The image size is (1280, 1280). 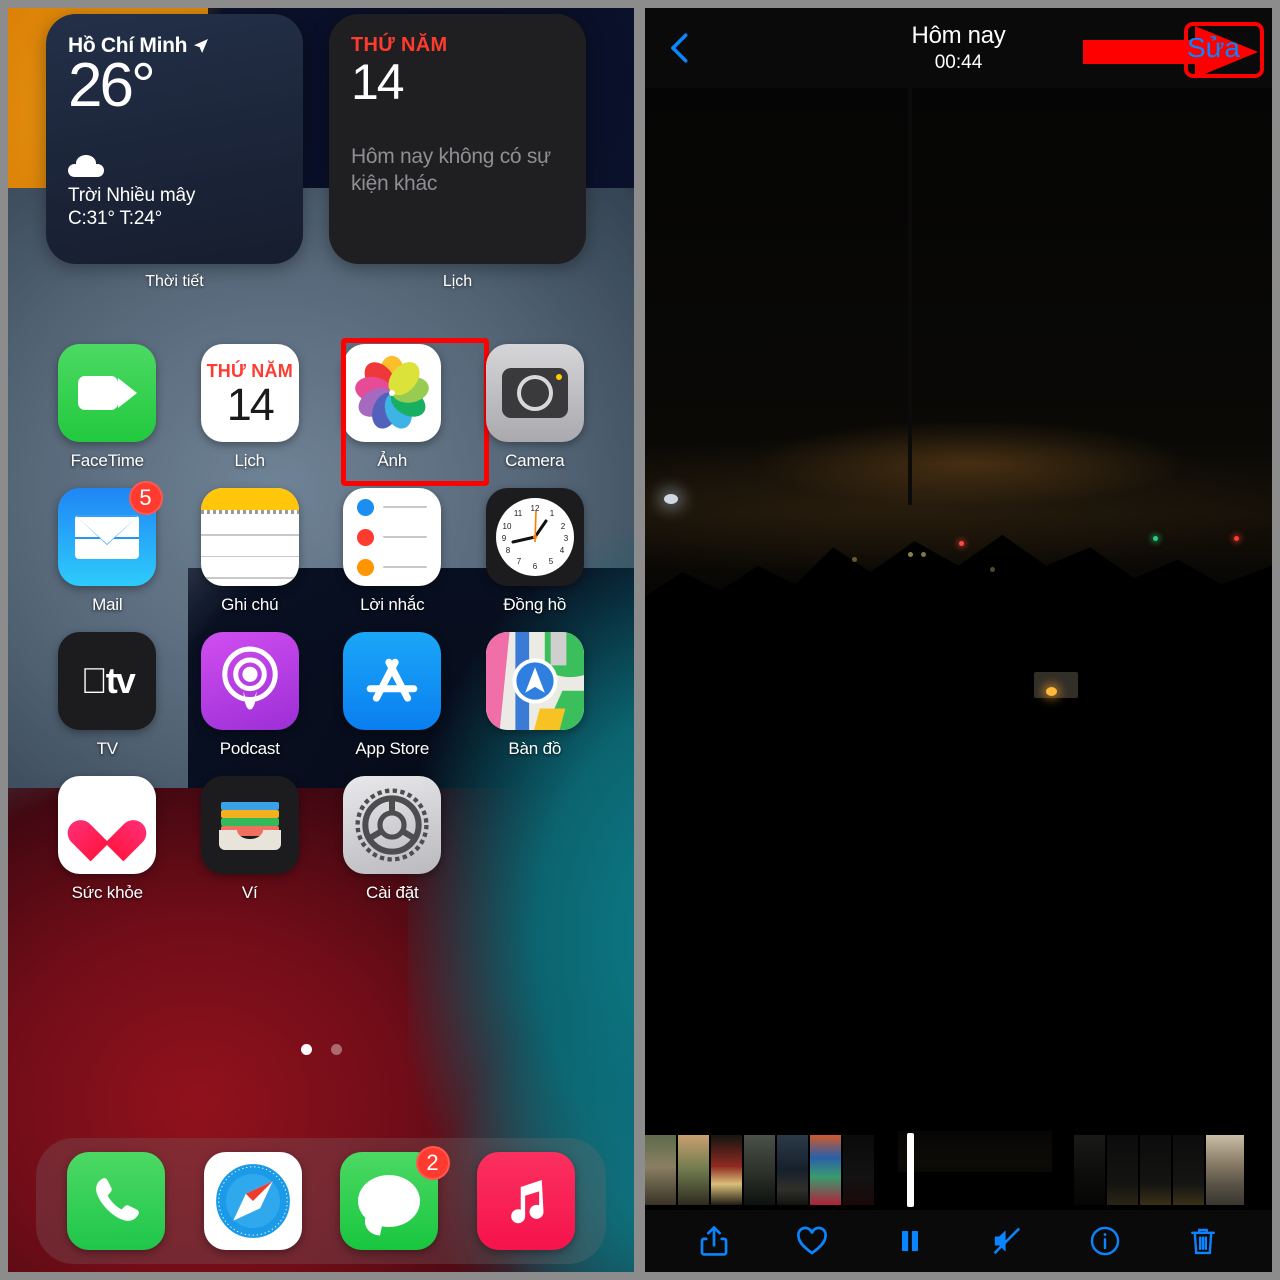 I want to click on app-maps: Bàn đồ, so click(x=535, y=695).